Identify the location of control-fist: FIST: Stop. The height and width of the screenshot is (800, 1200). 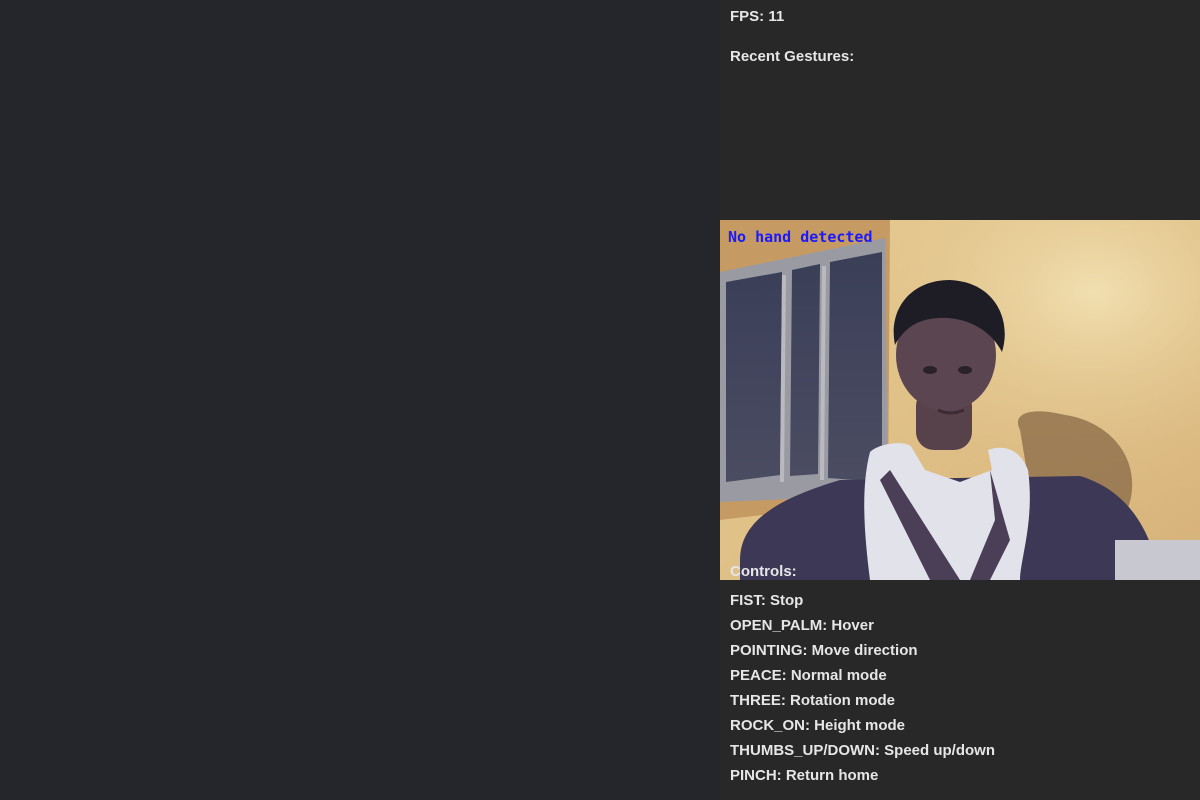
(767, 600).